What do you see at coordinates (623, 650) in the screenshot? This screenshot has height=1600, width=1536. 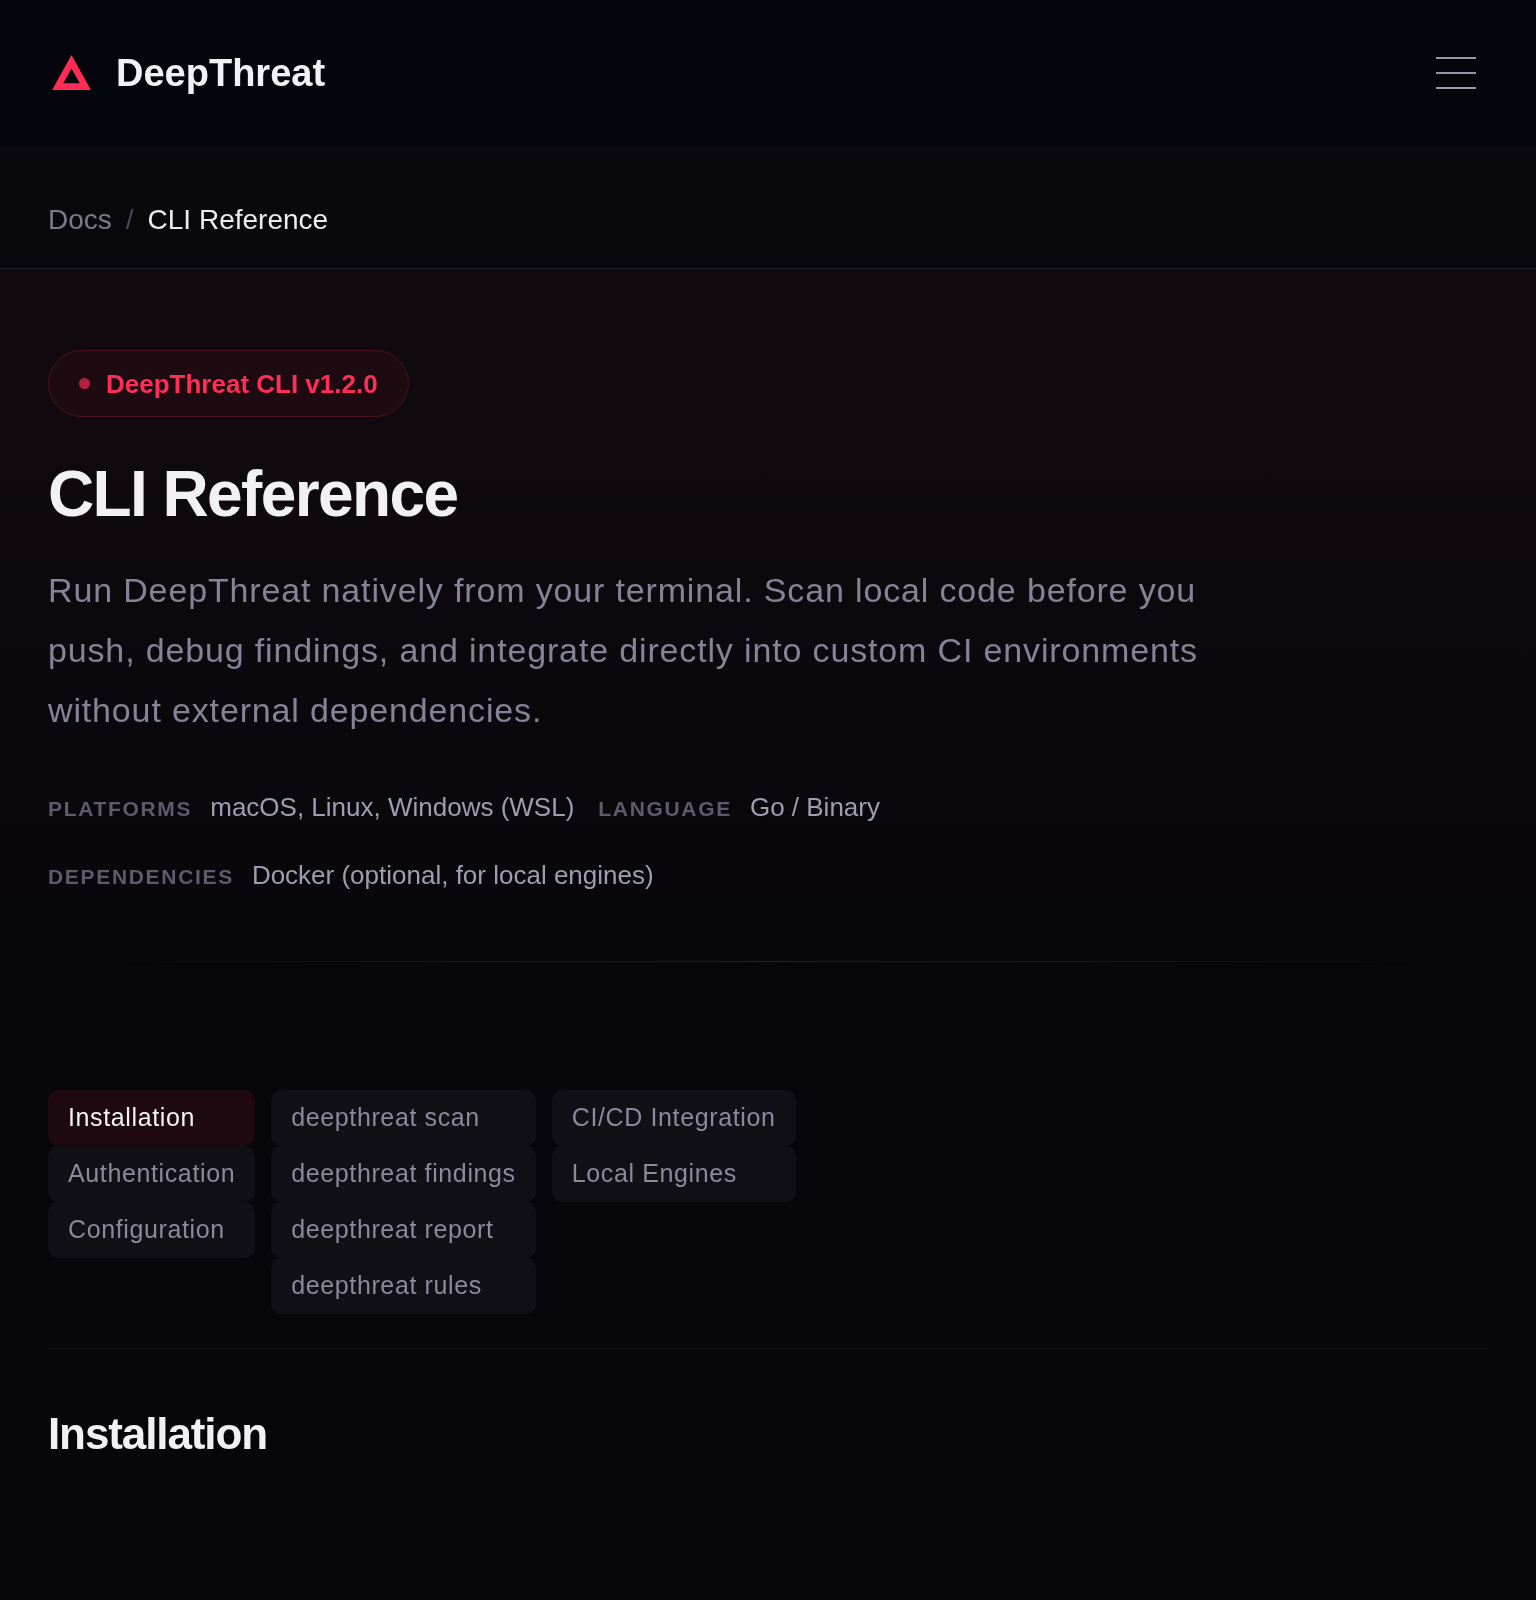 I see `page-description: Run DeepThreat natively from your terminal. Scan local code before you push, debug findings, and integrate directly into custom CI environments without external dependencies.` at bounding box center [623, 650].